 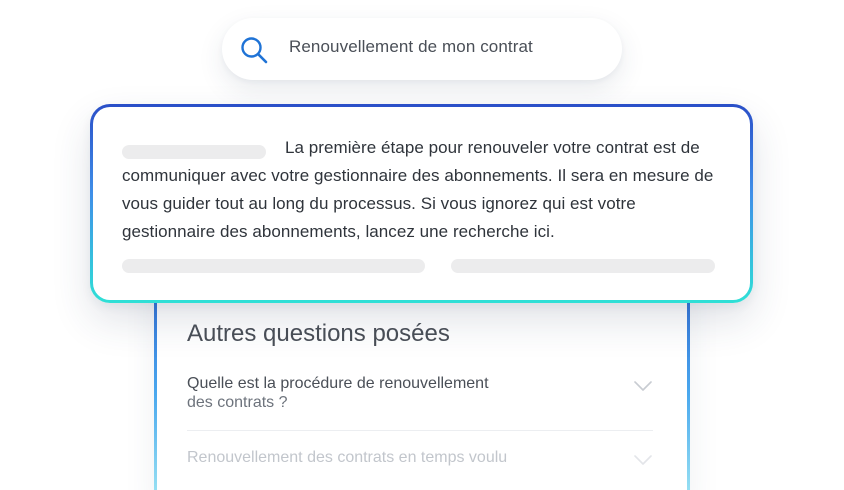 What do you see at coordinates (237, 402) in the screenshot?
I see `faq-question-line: des contrats ?` at bounding box center [237, 402].